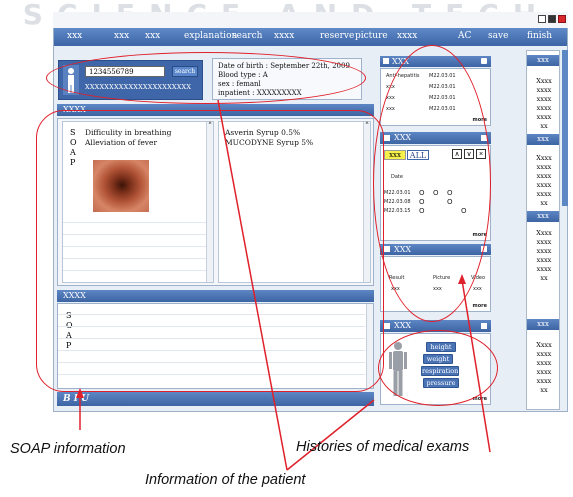  I want to click on height-button: height, so click(441, 347).